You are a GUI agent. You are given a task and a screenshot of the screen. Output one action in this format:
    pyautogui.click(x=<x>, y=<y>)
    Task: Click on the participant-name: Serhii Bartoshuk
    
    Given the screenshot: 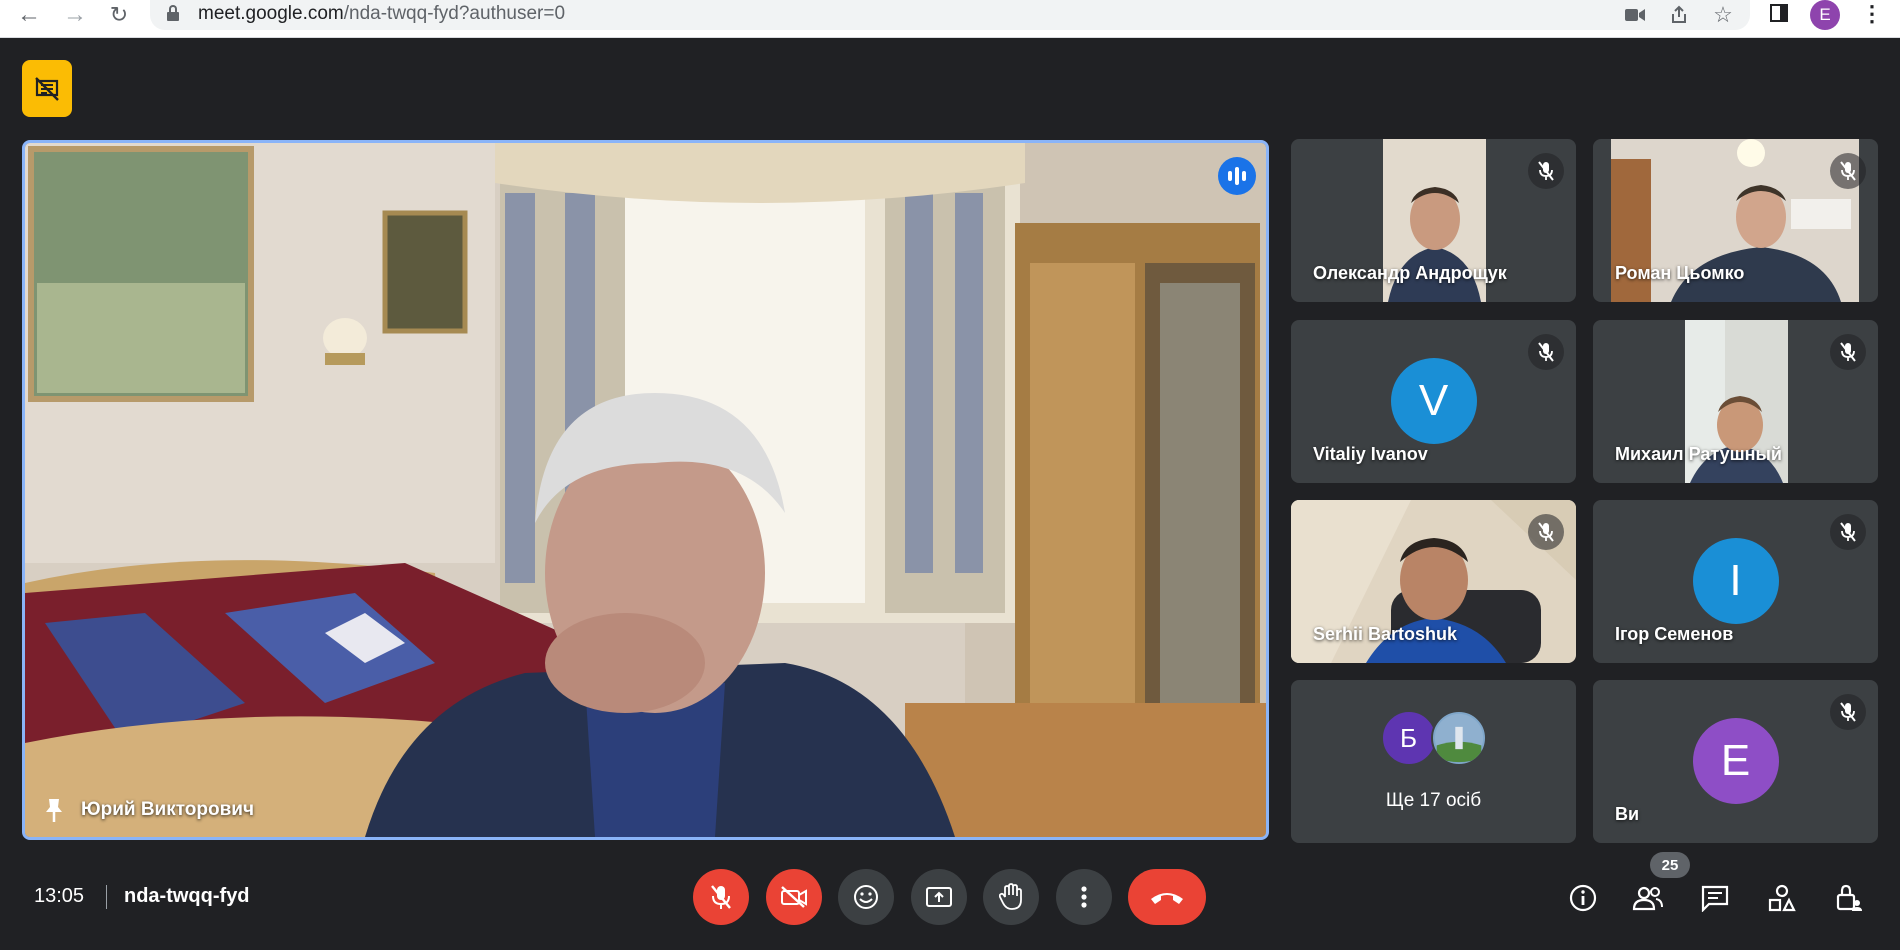 What is the action you would take?
    pyautogui.click(x=1385, y=634)
    